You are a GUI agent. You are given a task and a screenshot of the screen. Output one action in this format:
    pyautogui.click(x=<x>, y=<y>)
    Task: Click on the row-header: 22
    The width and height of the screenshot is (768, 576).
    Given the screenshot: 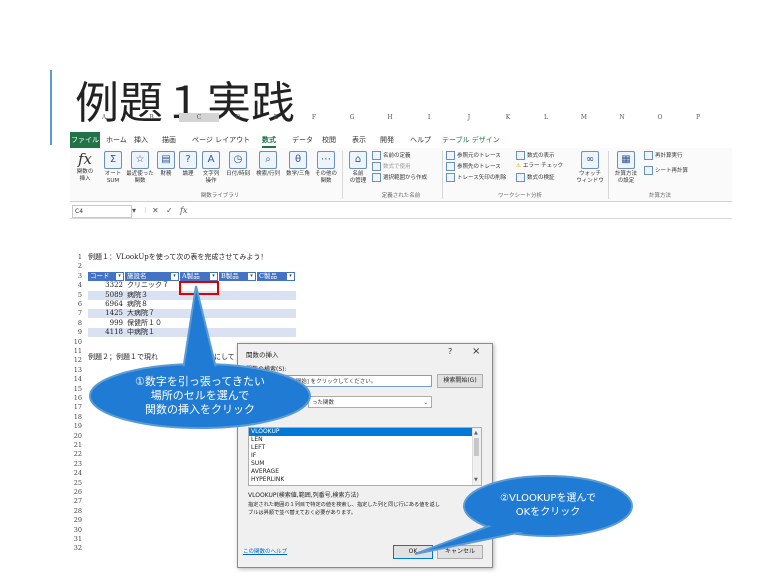 What is the action you would take?
    pyautogui.click(x=76, y=454)
    